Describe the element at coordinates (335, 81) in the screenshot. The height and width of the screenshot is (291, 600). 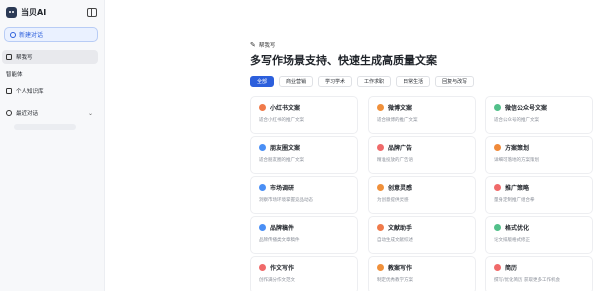
I see `tab-academic: 学习学术` at that location.